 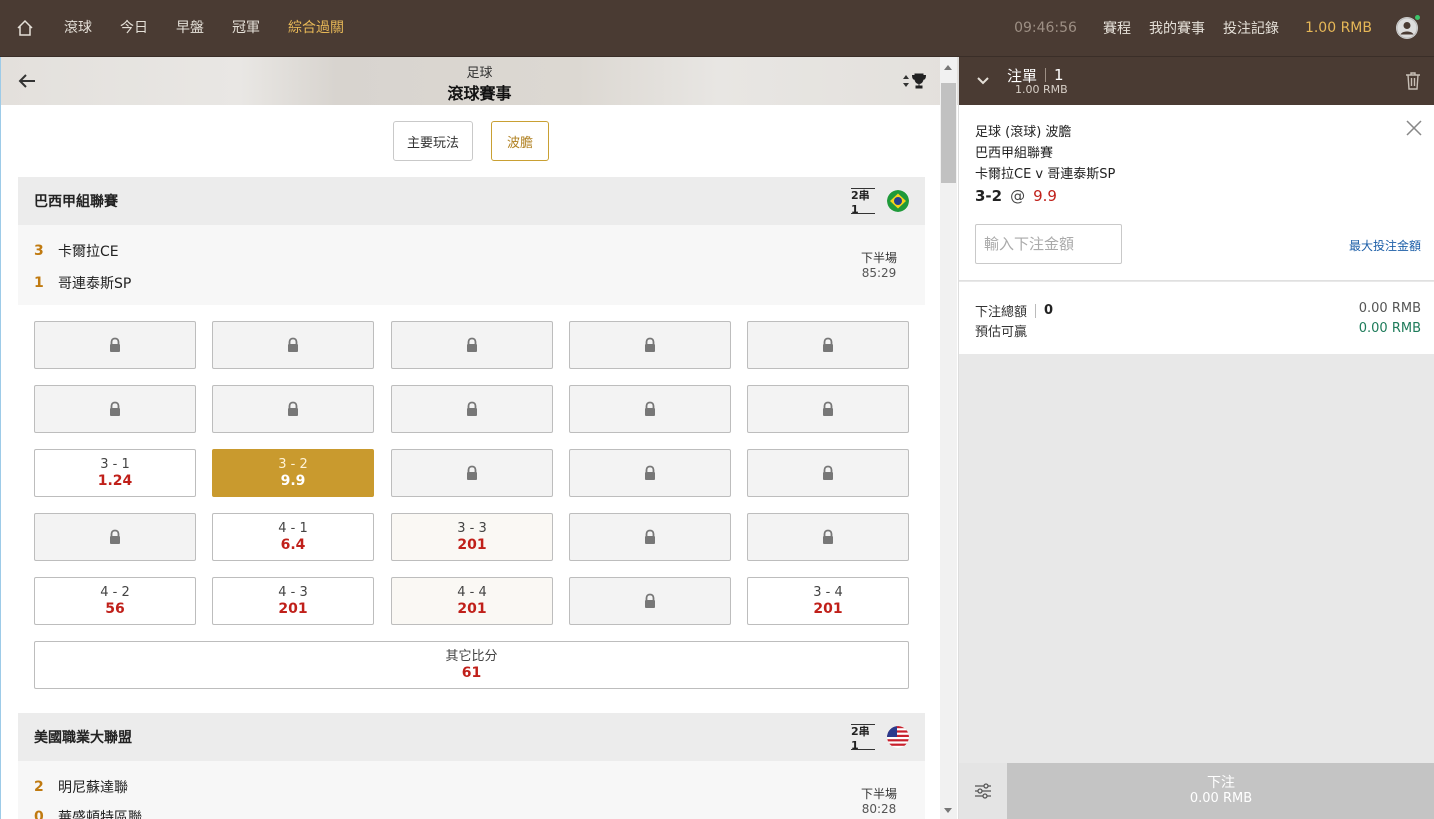 What do you see at coordinates (1385, 245) in the screenshot?
I see `max-bet-link: 最大投注金額` at bounding box center [1385, 245].